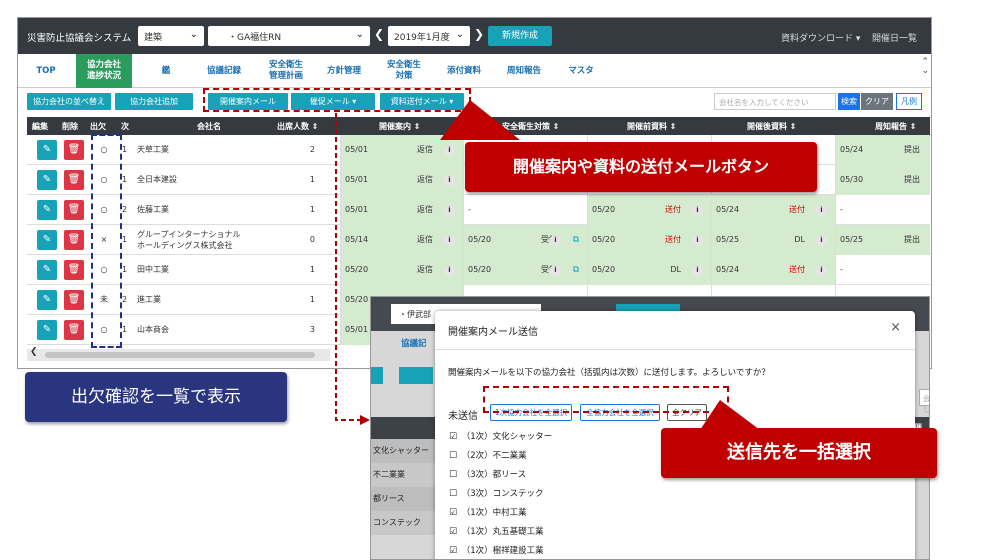 The width and height of the screenshot is (999, 560). Describe the element at coordinates (365, 420) in the screenshot. I see `connector-arrowhead` at that location.